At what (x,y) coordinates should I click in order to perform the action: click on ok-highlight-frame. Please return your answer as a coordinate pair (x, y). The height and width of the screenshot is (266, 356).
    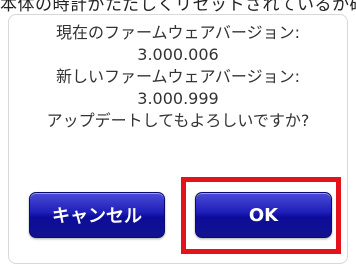
    Looking at the image, I should click on (261, 215).